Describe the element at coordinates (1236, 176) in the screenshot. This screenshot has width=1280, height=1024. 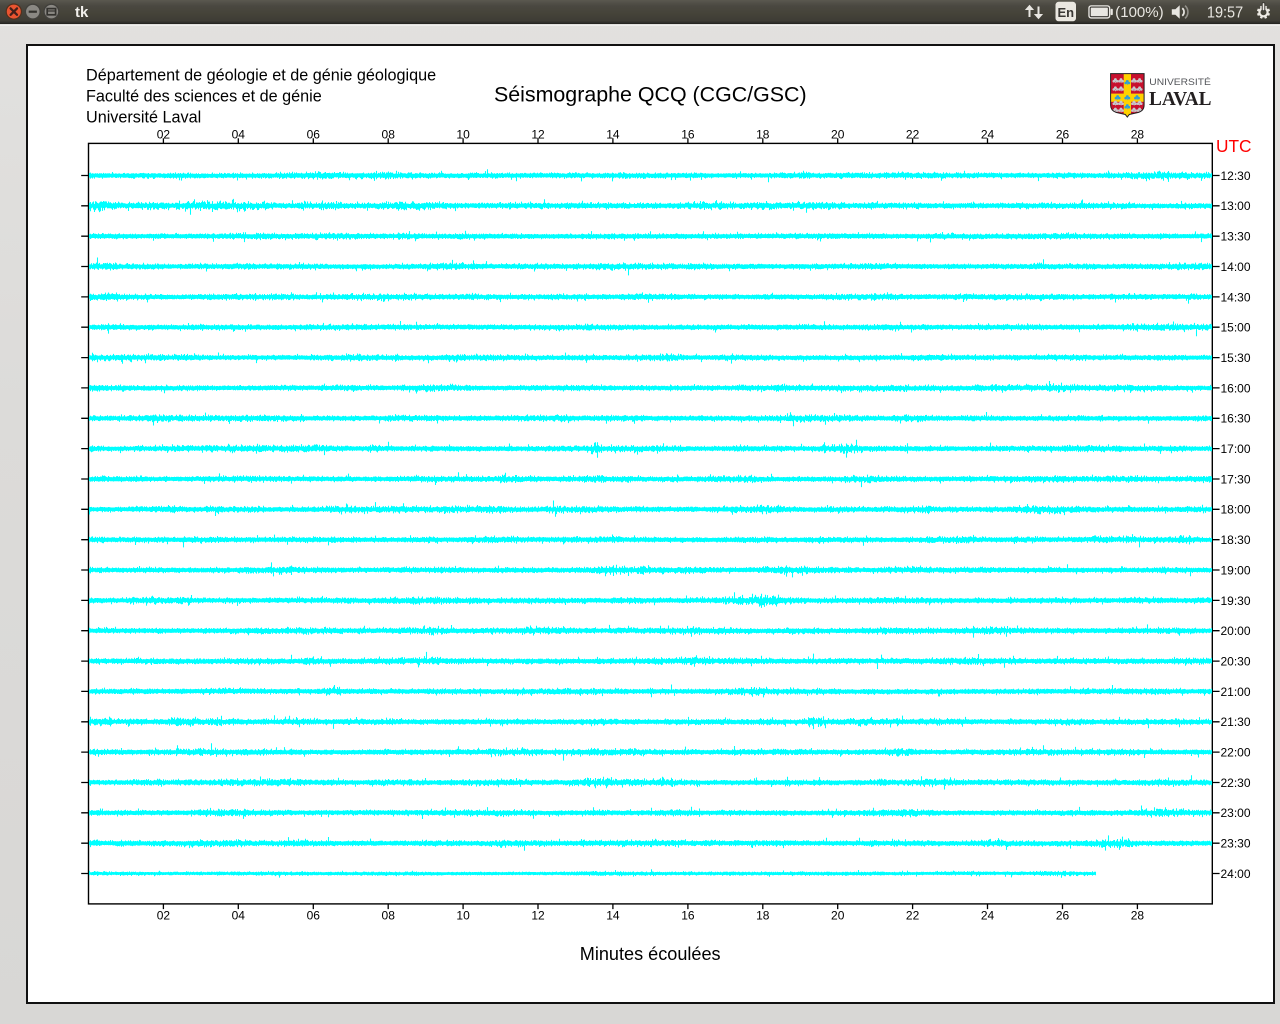
I see `svg-text: 12:30` at that location.